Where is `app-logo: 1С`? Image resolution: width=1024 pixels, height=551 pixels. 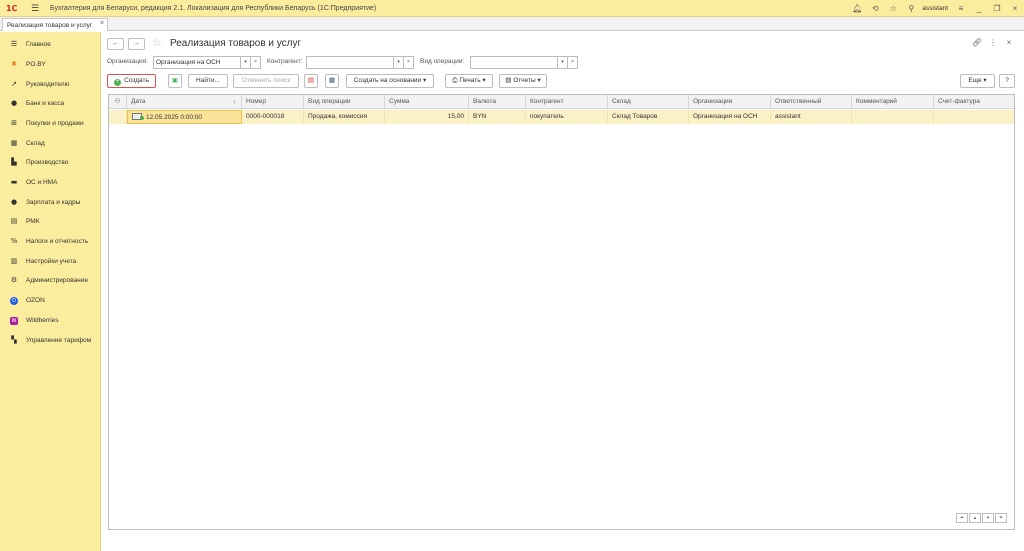
app-logo: 1С is located at coordinates (12, 8).